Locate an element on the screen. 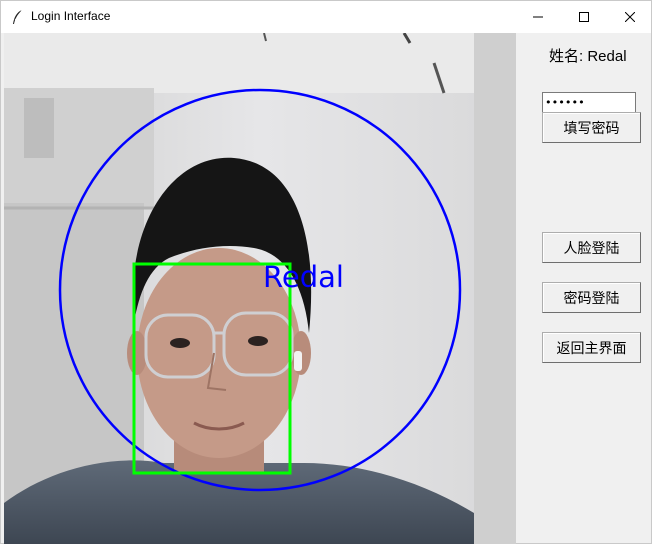 The width and height of the screenshot is (652, 544). minimize-icon is located at coordinates (538, 17).